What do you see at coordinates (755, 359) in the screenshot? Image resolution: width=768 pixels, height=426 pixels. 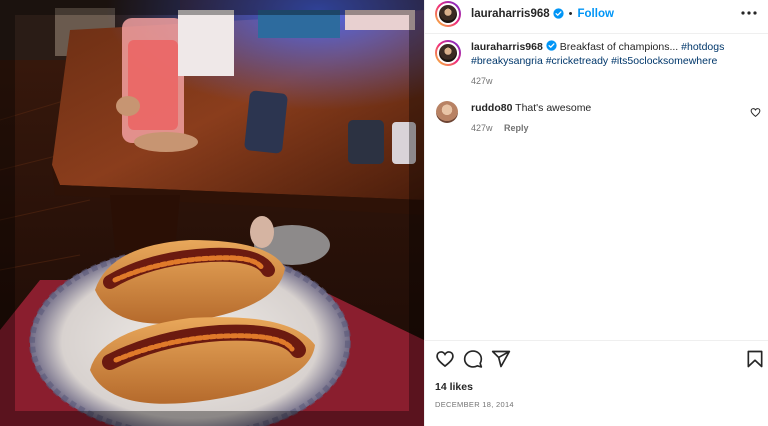 I see `bookmark-icon` at bounding box center [755, 359].